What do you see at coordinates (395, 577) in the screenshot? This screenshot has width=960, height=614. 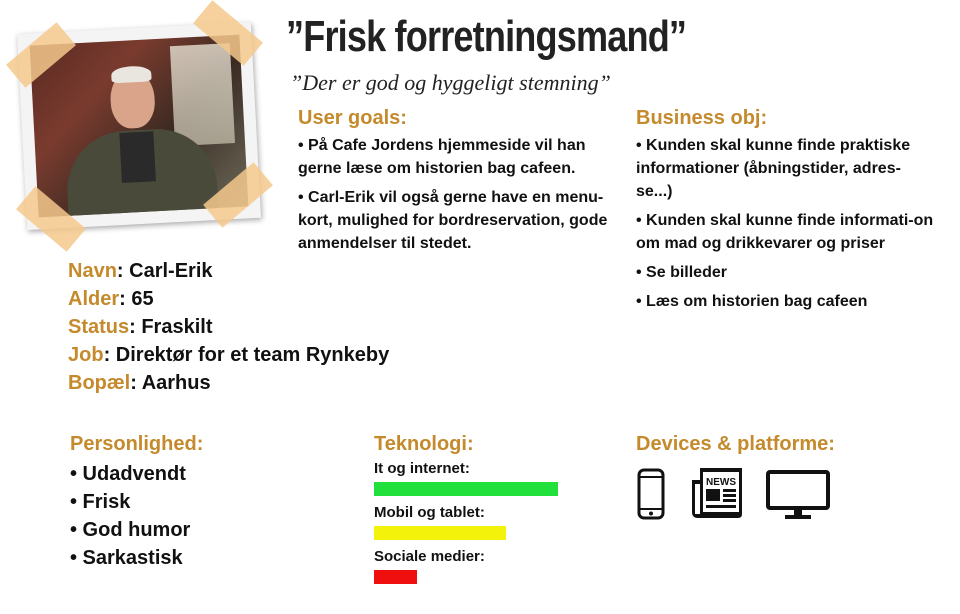 I see `tech-bar-social` at bounding box center [395, 577].